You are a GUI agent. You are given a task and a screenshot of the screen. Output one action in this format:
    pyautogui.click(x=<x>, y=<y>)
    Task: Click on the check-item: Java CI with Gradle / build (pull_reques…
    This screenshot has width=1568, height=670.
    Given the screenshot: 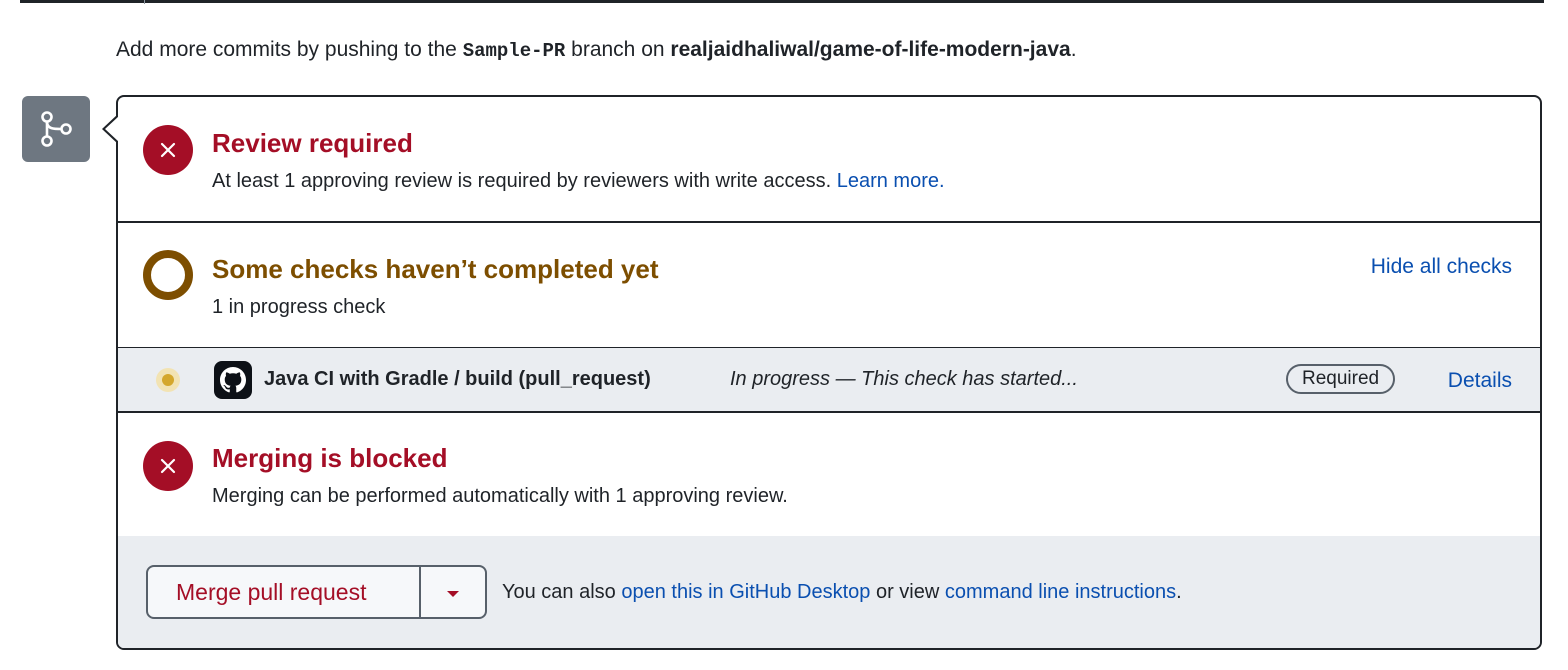 What is the action you would take?
    pyautogui.click(x=829, y=379)
    